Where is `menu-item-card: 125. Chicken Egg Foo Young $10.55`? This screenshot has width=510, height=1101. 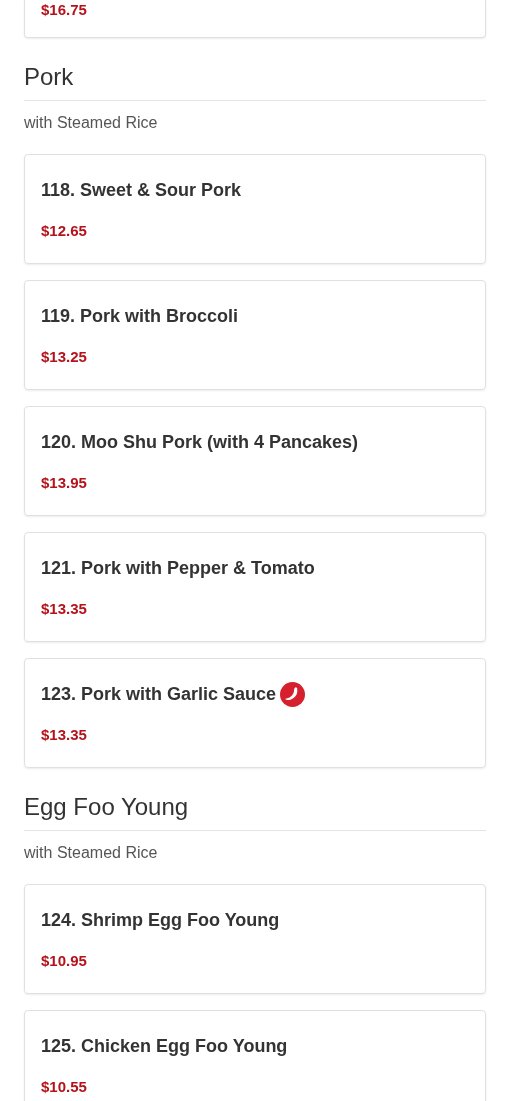 menu-item-card: 125. Chicken Egg Foo Young $10.55 is located at coordinates (255, 1055).